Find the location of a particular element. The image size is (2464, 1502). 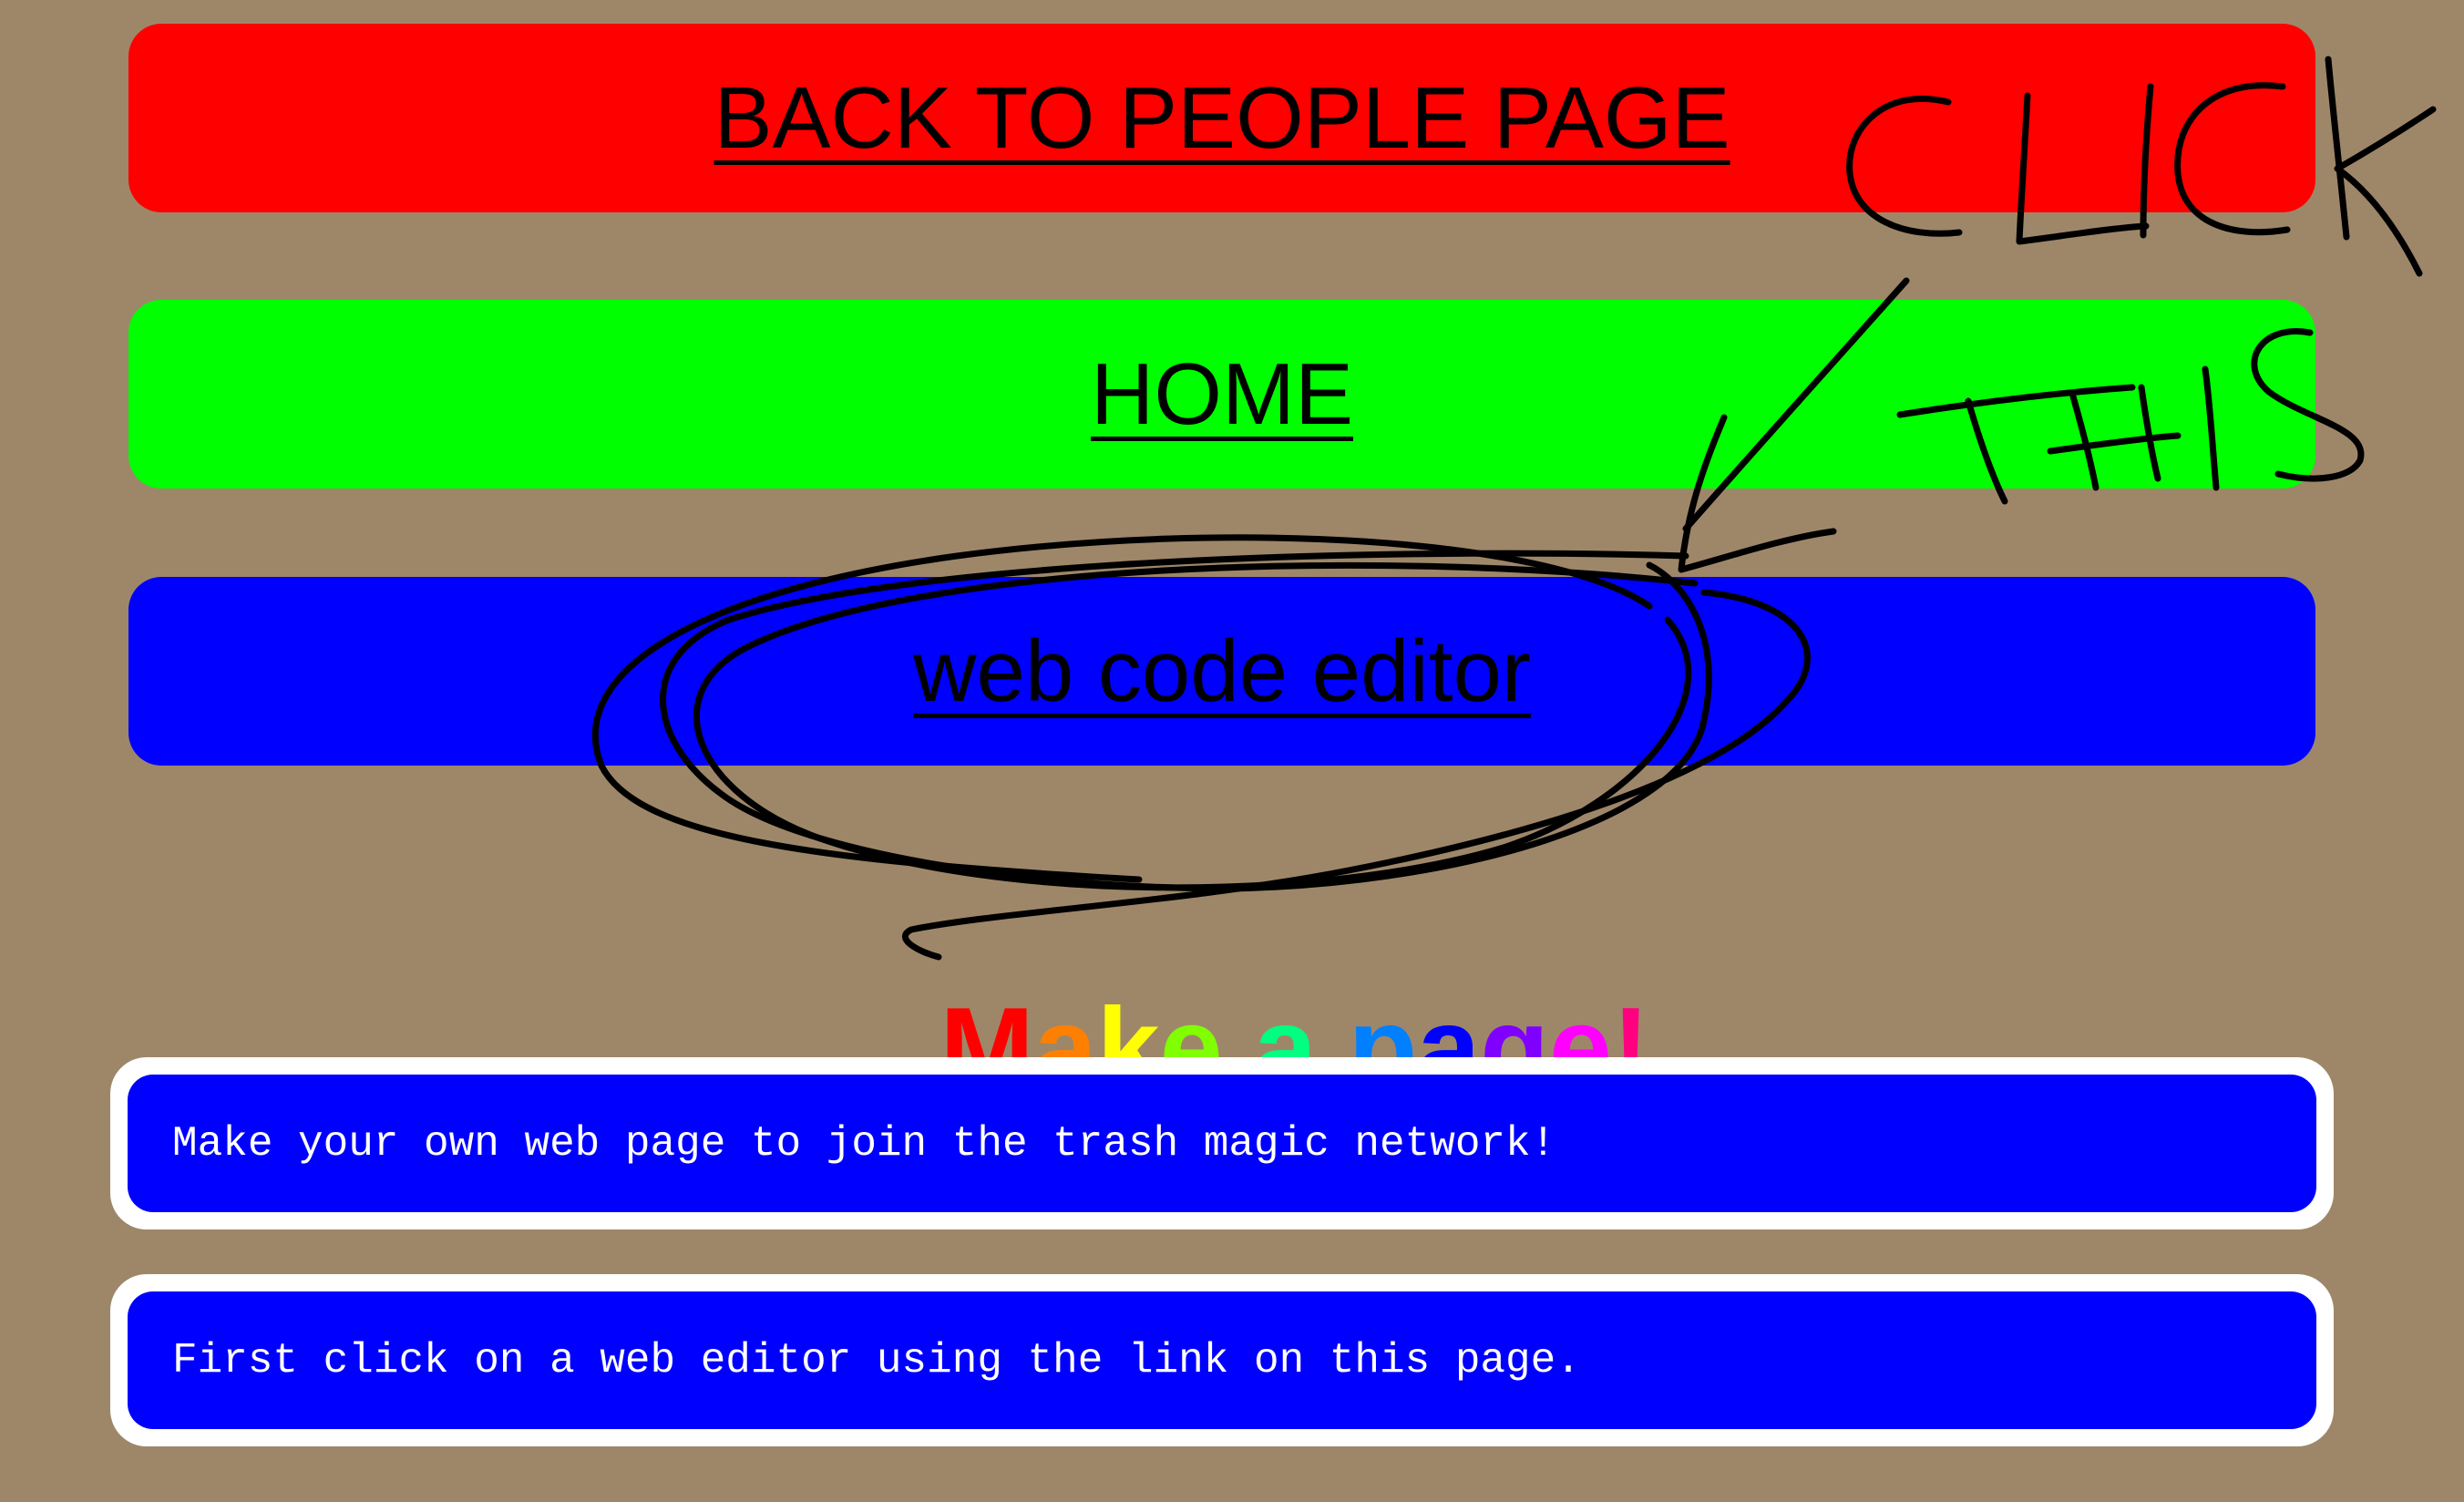

home-link: HOME is located at coordinates (1221, 394).